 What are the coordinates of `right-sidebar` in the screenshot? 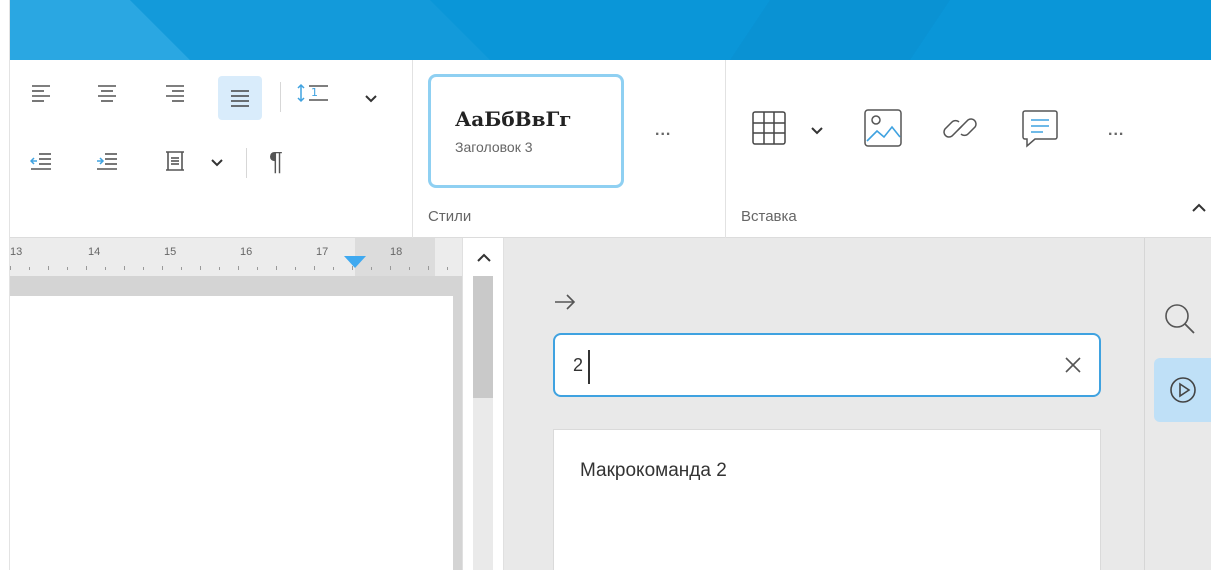 It's located at (1178, 404).